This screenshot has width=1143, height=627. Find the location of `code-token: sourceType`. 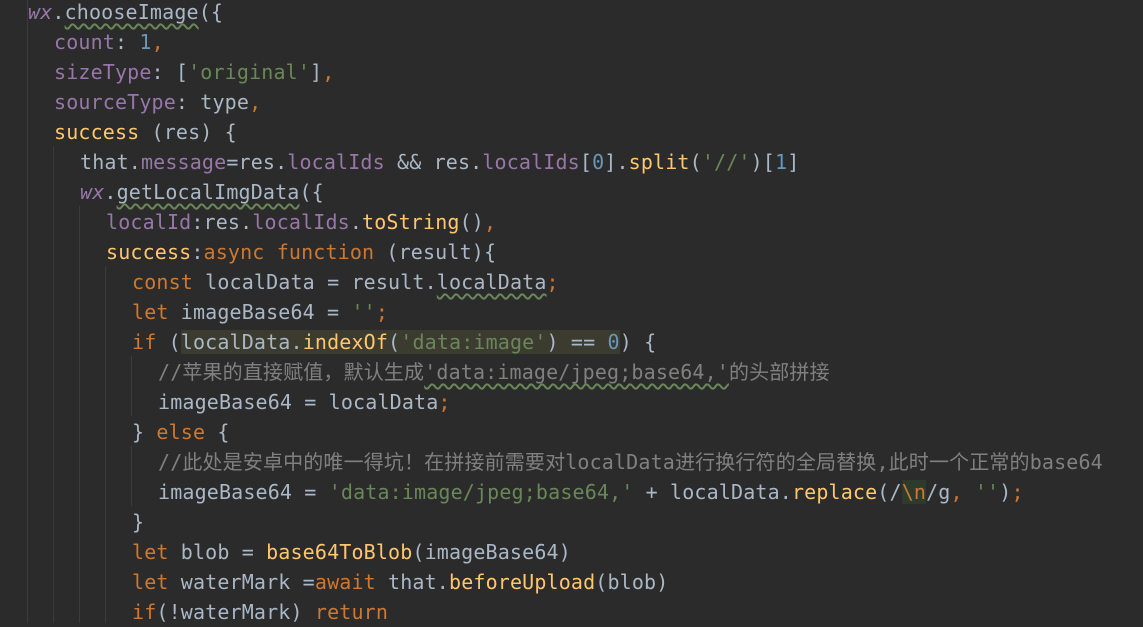

code-token: sourceType is located at coordinates (115, 102).